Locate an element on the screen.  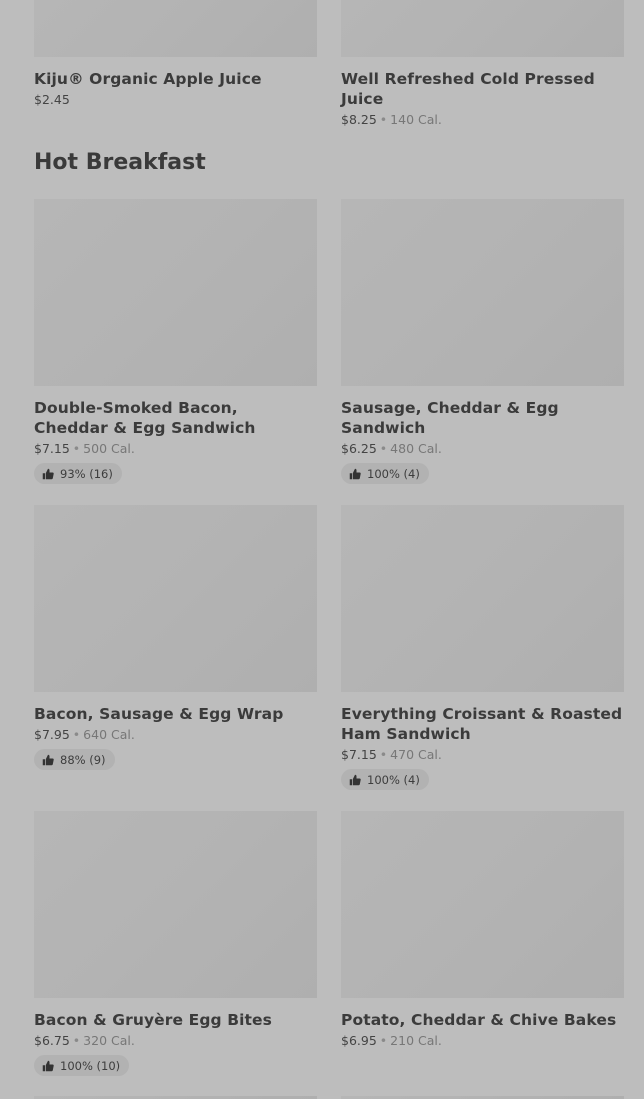
item-meta: $7.15 • 470 Cal. is located at coordinates (482, 755).